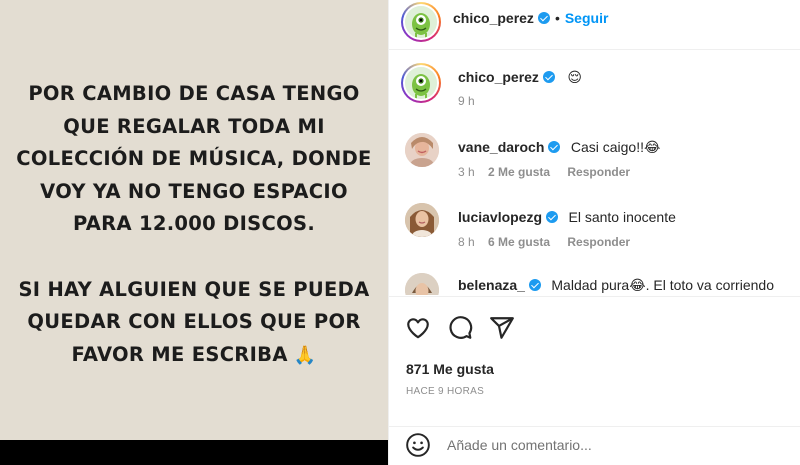  What do you see at coordinates (615, 147) in the screenshot?
I see `comment-text: Casi caigo!!😂` at bounding box center [615, 147].